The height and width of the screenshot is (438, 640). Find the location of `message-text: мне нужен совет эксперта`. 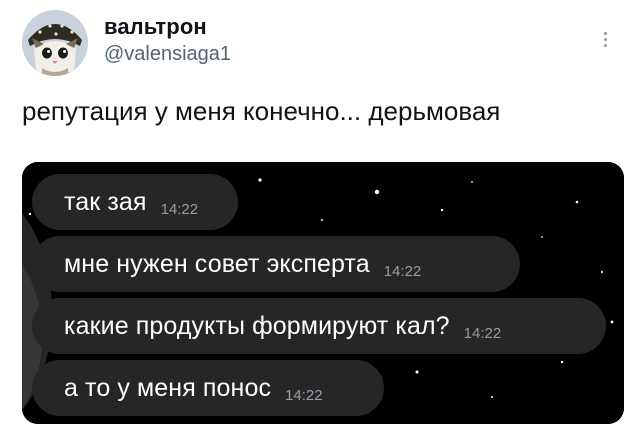

message-text: мне нужен совет эксперта is located at coordinates (217, 263).